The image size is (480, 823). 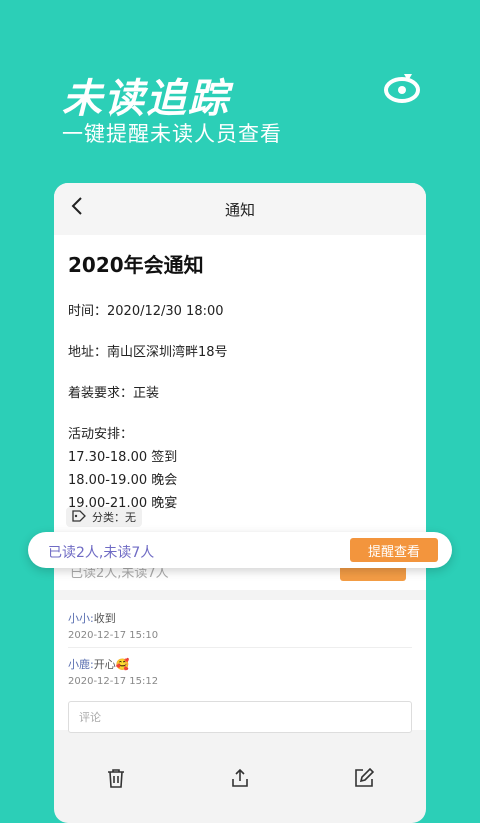 I want to click on trash-icon, so click(x=116, y=780).